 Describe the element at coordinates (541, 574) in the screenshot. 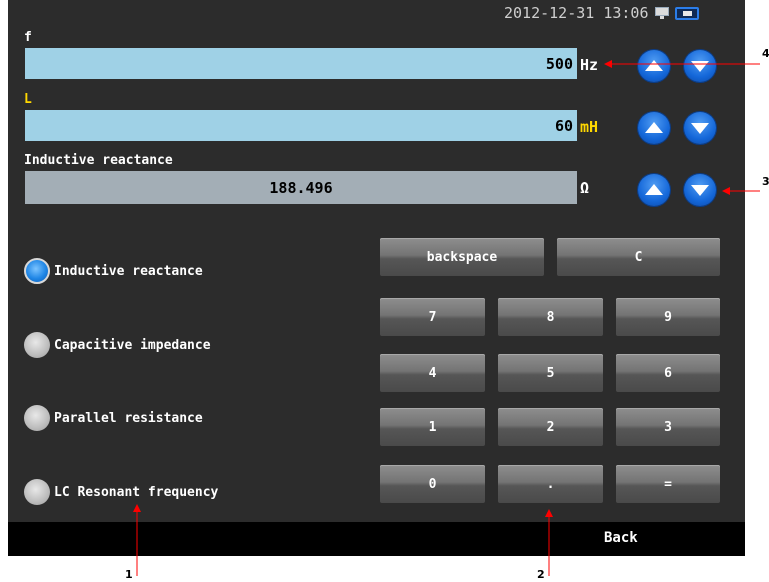

I see `annotation-number-2: 2` at that location.